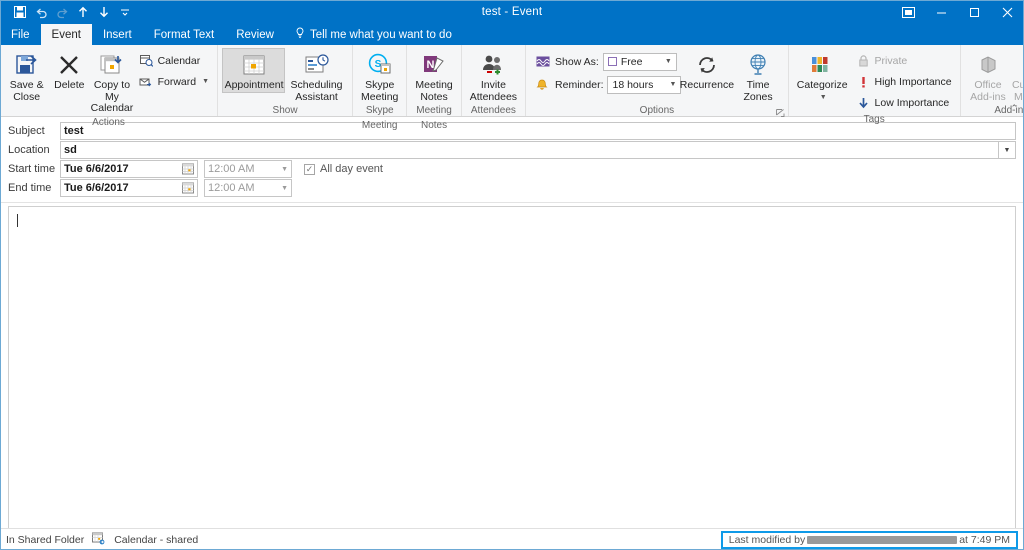  Describe the element at coordinates (988, 91) in the screenshot. I see `office-add-ins-label: Office Add-ins` at that location.